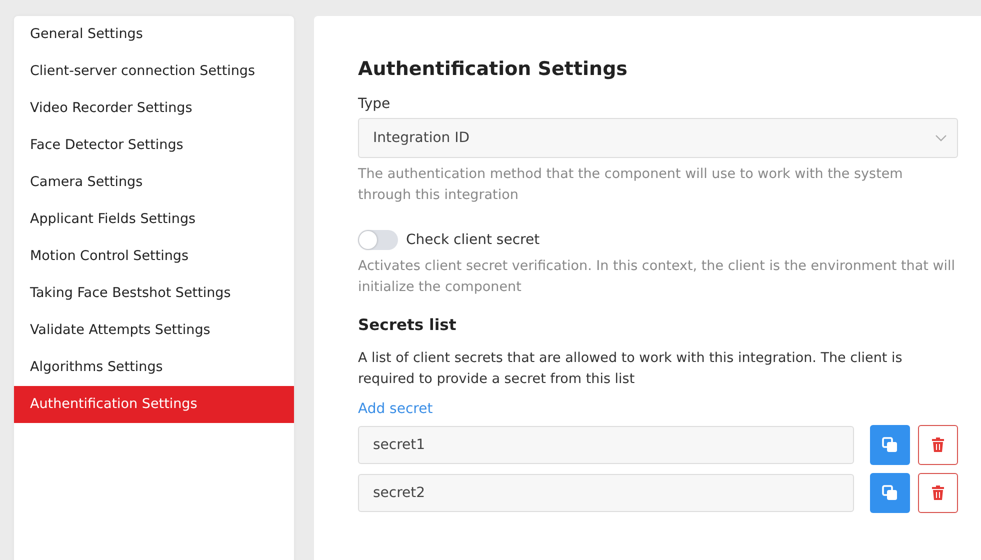  I want to click on sidebar-item: Algorithms Settings, so click(154, 367).